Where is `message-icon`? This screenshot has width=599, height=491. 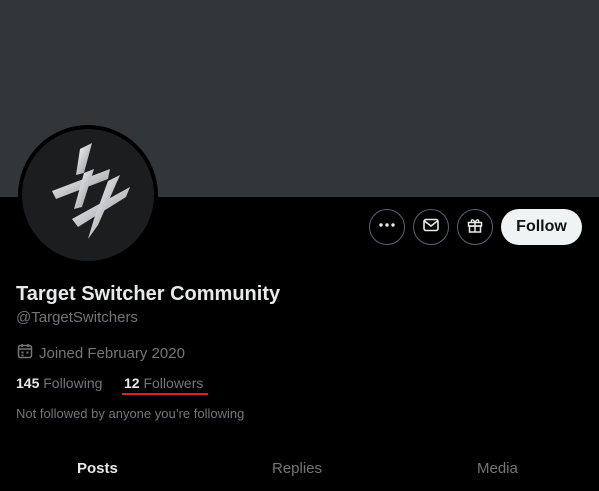
message-icon is located at coordinates (431, 227).